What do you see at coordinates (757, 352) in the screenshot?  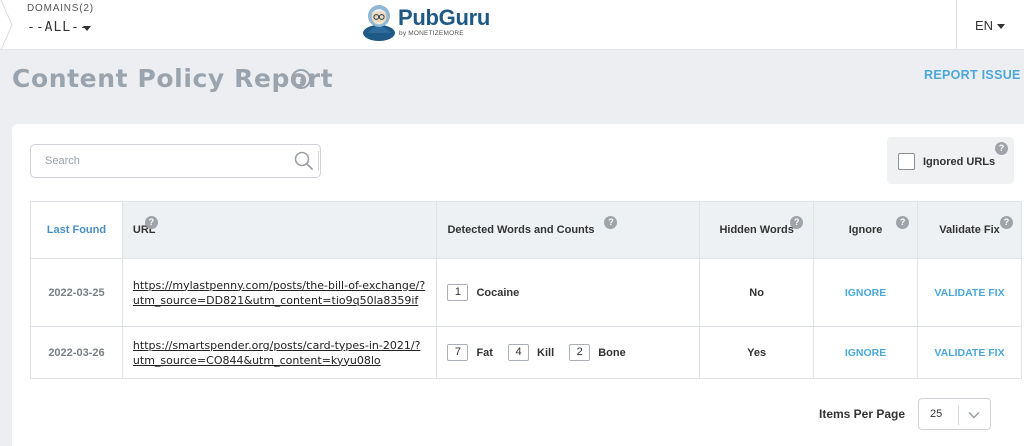 I see `hidden-words-cell: Yes` at bounding box center [757, 352].